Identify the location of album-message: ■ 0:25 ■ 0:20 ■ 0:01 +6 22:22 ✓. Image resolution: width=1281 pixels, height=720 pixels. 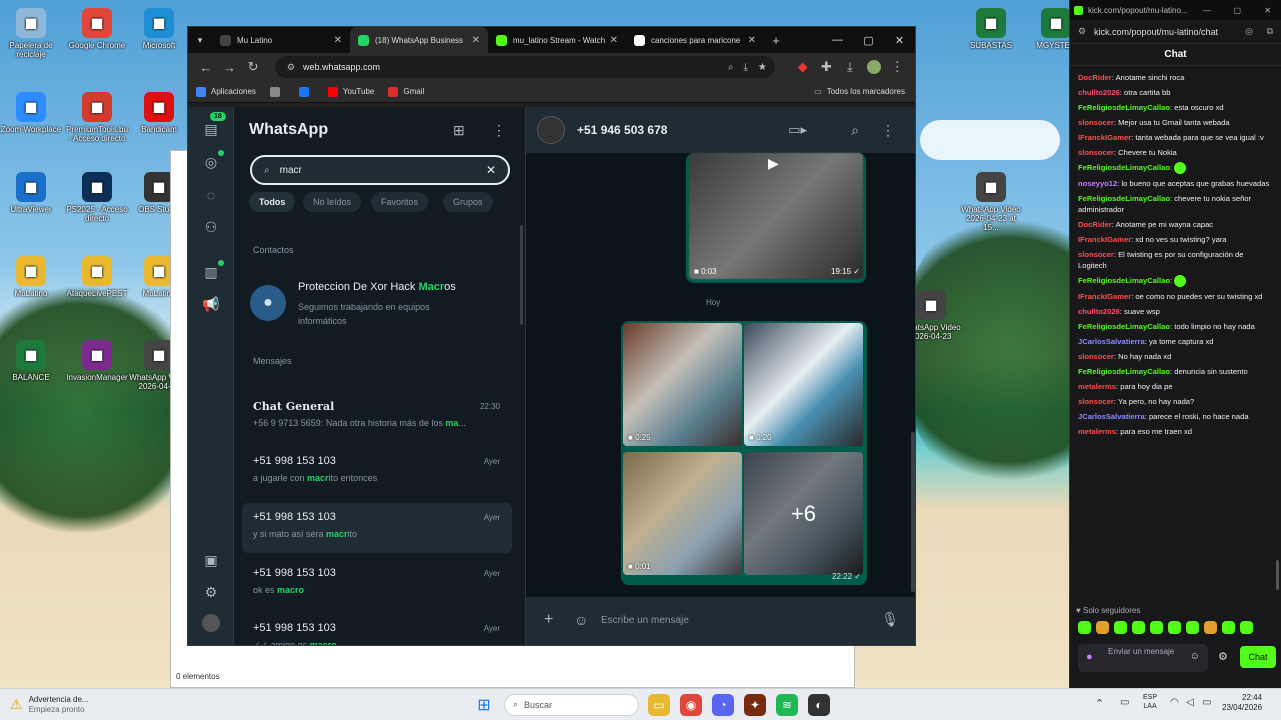
(744, 453).